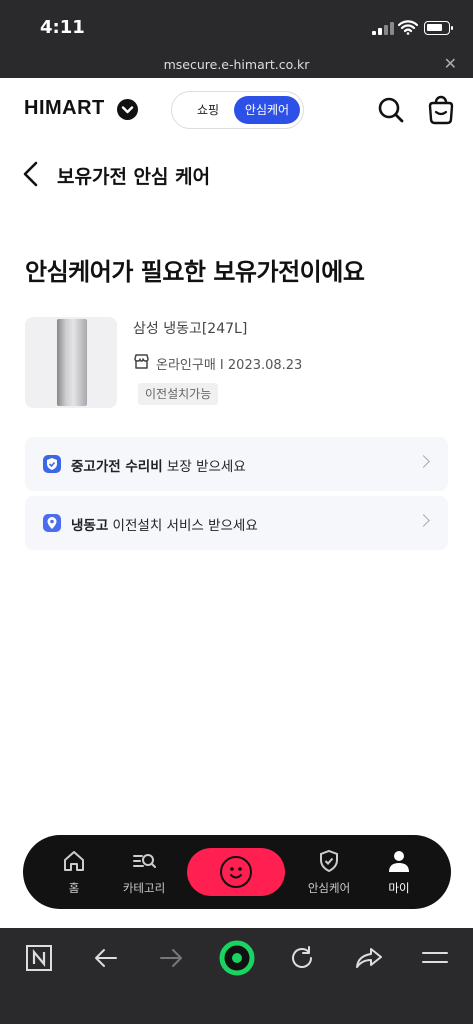 This screenshot has height=1024, width=473. What do you see at coordinates (441, 110) in the screenshot?
I see `cart-bag-icon` at bounding box center [441, 110].